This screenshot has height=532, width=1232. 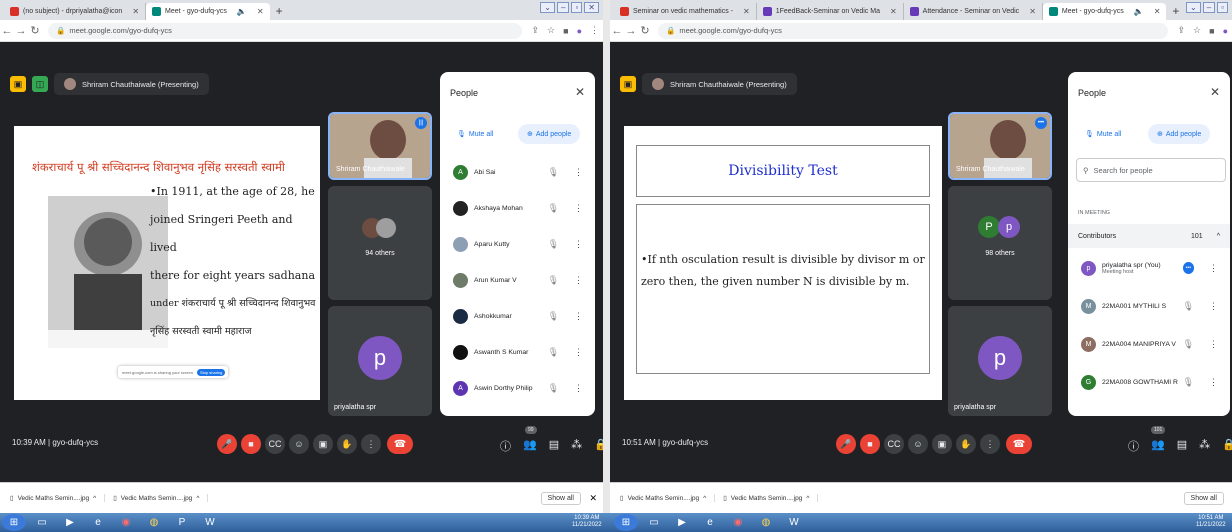 What do you see at coordinates (475, 134) in the screenshot?
I see `mute-all-button: 🎙 Mute all` at bounding box center [475, 134].